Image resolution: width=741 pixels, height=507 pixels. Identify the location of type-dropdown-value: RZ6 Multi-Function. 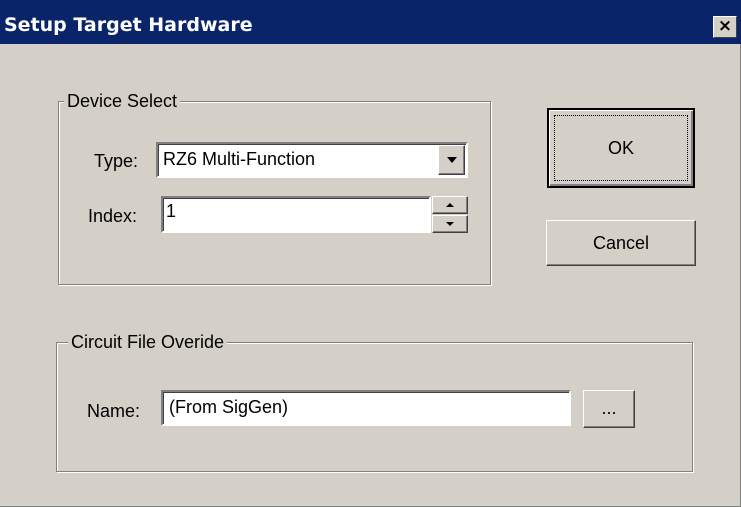
(239, 159).